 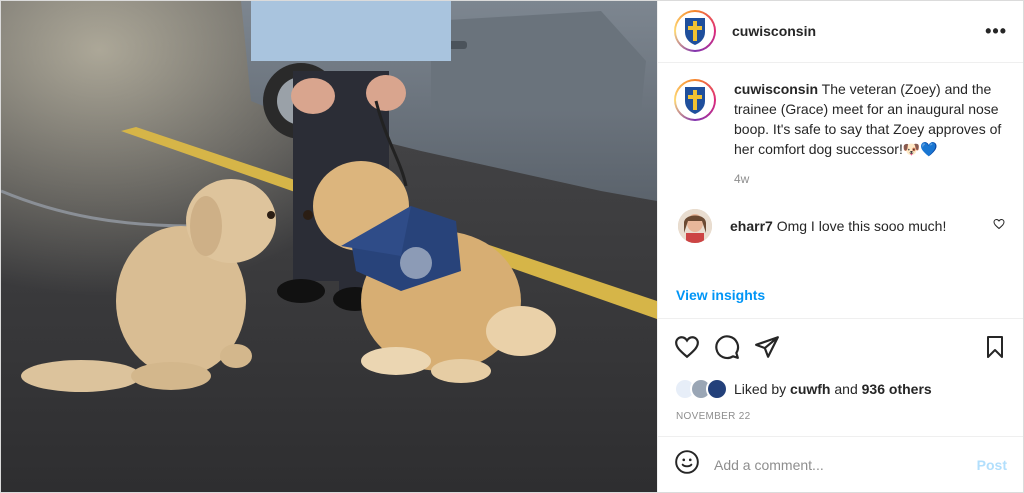 I want to click on caption-avatar, so click(x=695, y=99).